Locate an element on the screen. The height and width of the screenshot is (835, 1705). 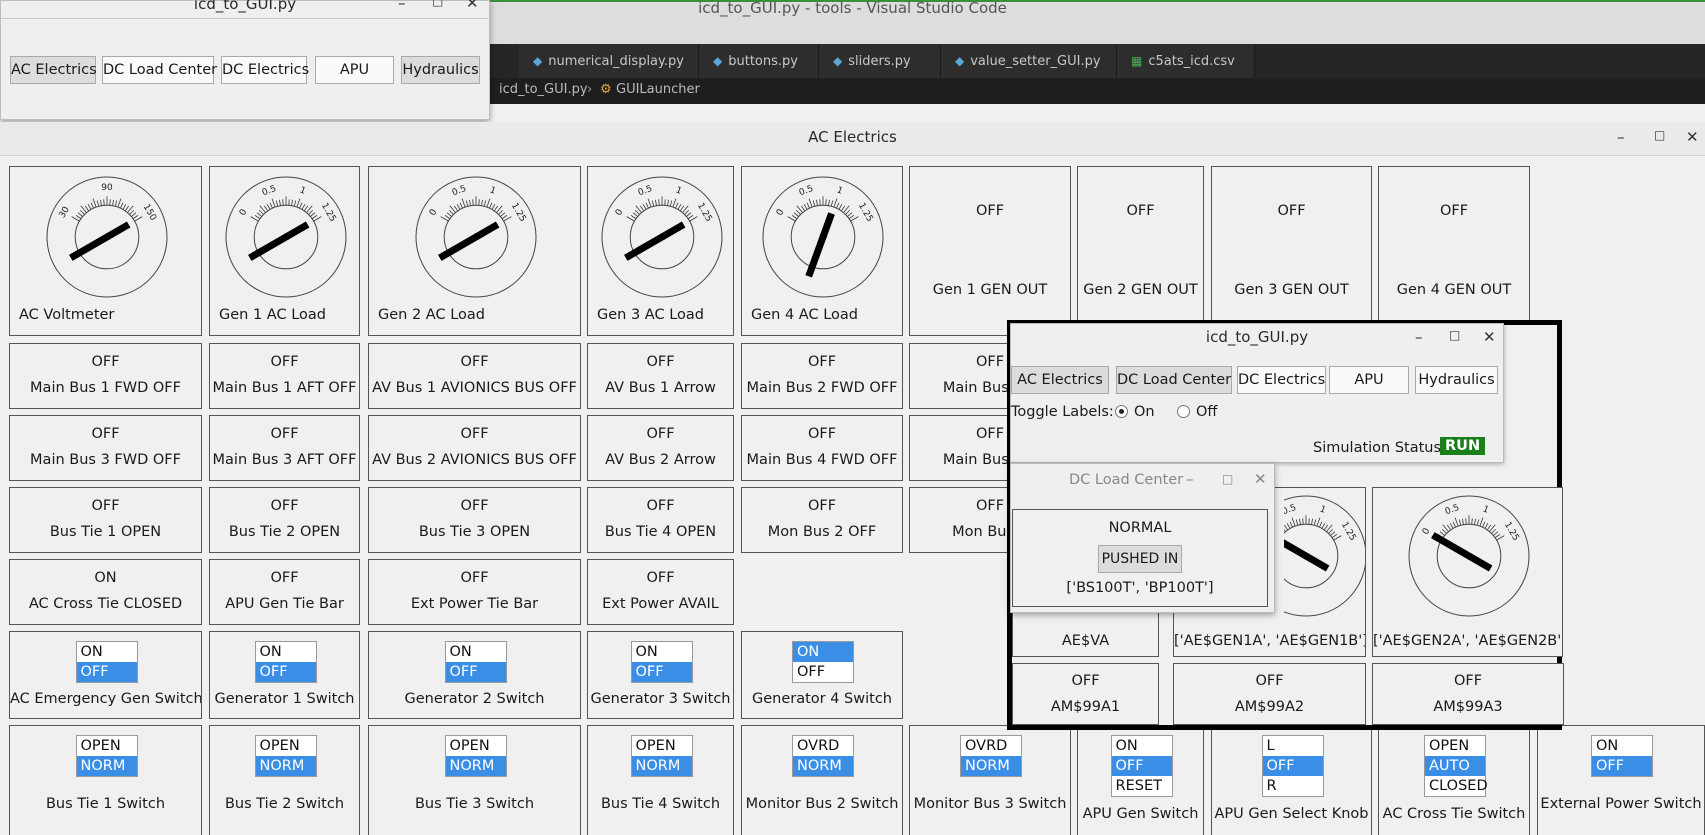
selector-option: L is located at coordinates (1293, 746).